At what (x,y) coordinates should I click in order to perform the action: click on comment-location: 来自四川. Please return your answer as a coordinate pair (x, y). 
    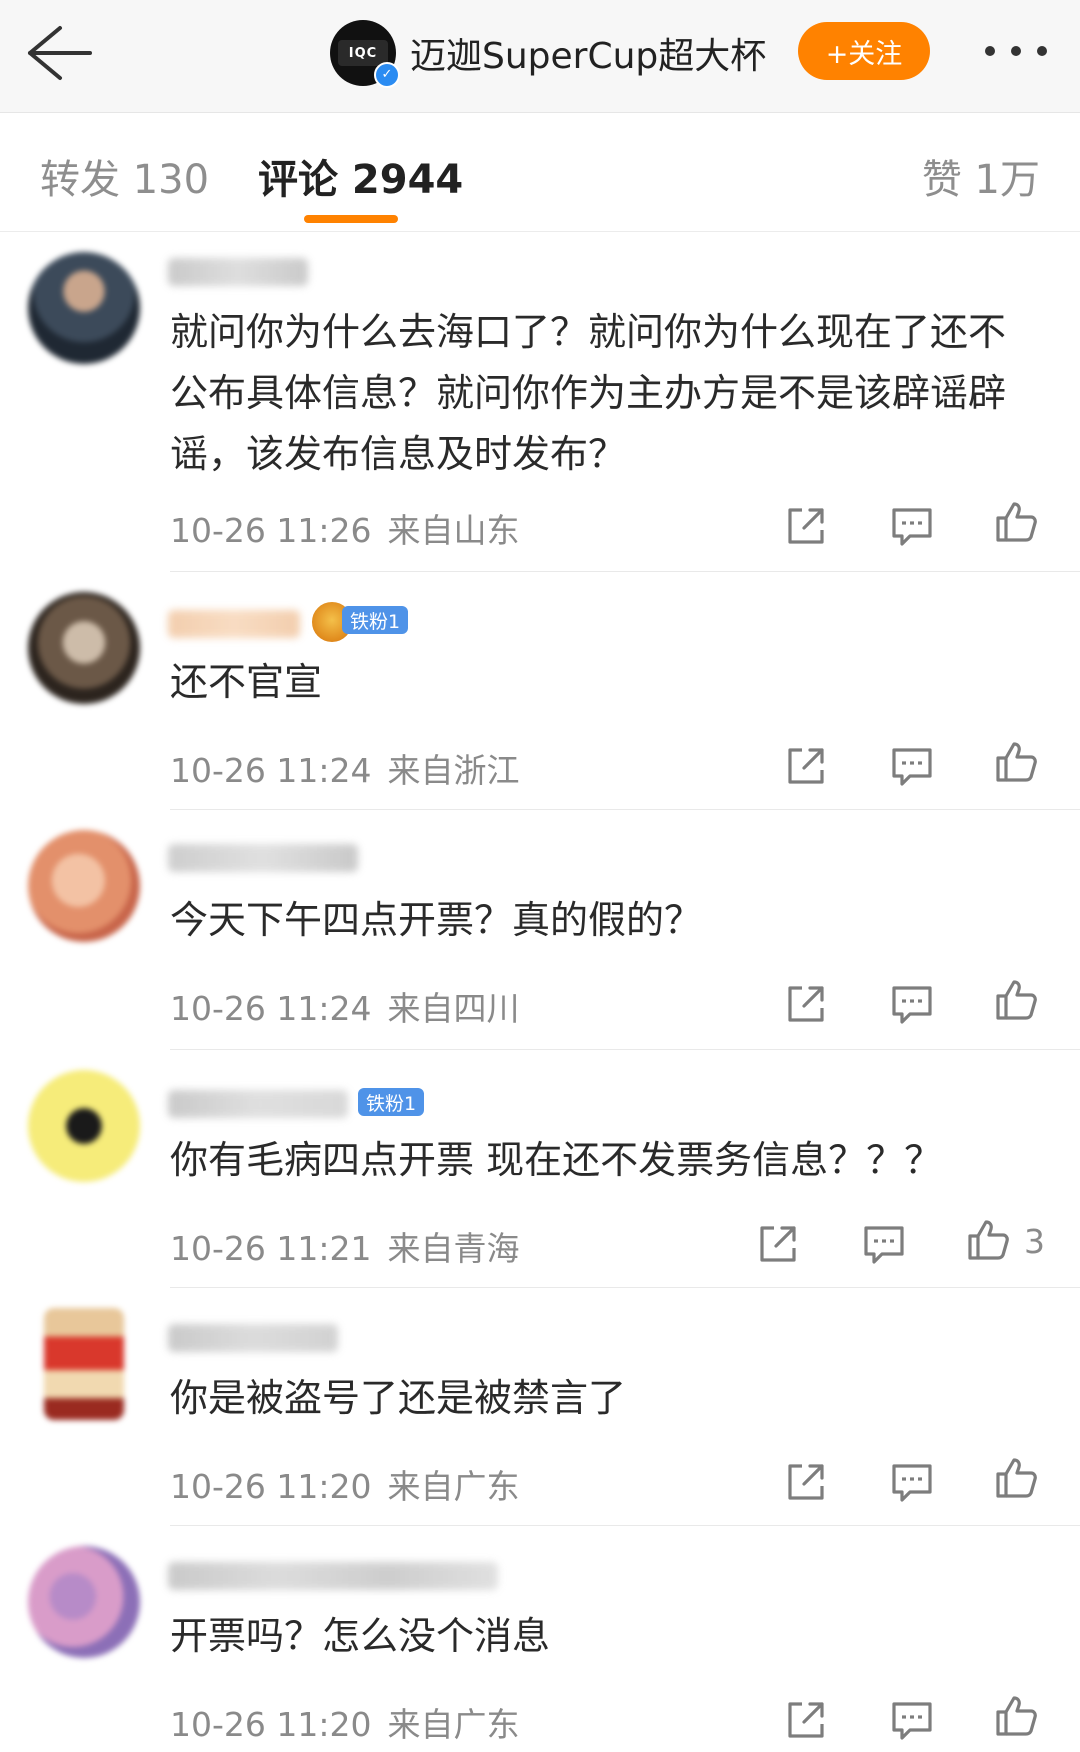
    Looking at the image, I should click on (453, 1008).